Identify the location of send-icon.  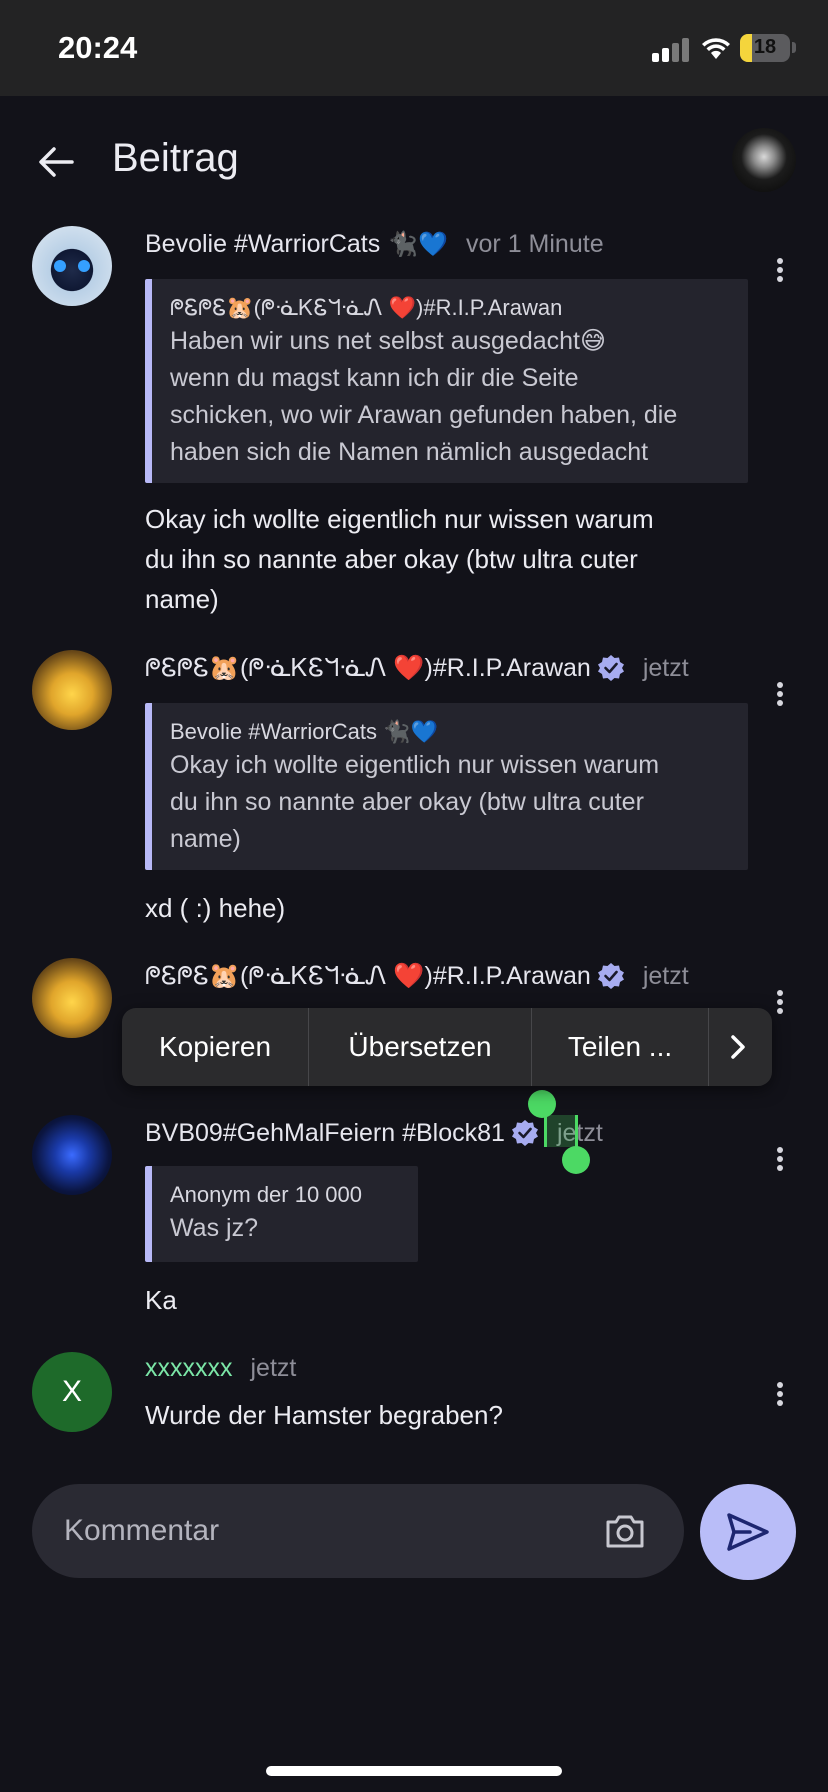
(748, 1532).